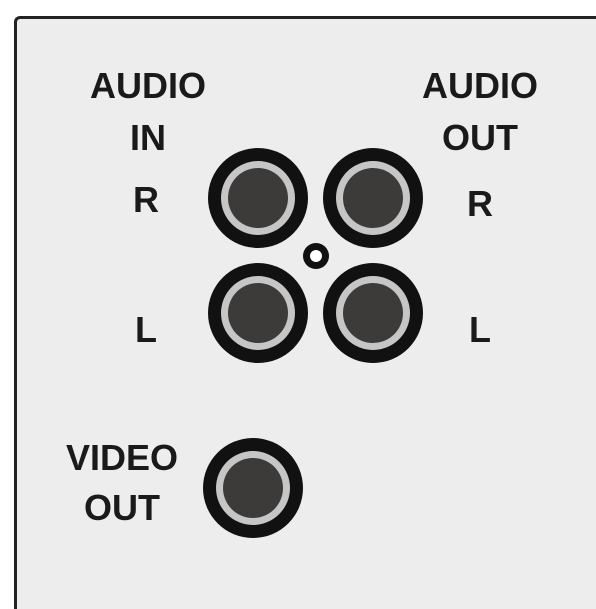 The height and width of the screenshot is (609, 596). What do you see at coordinates (373, 198) in the screenshot?
I see `rca-jack-icon-audio-out-right` at bounding box center [373, 198].